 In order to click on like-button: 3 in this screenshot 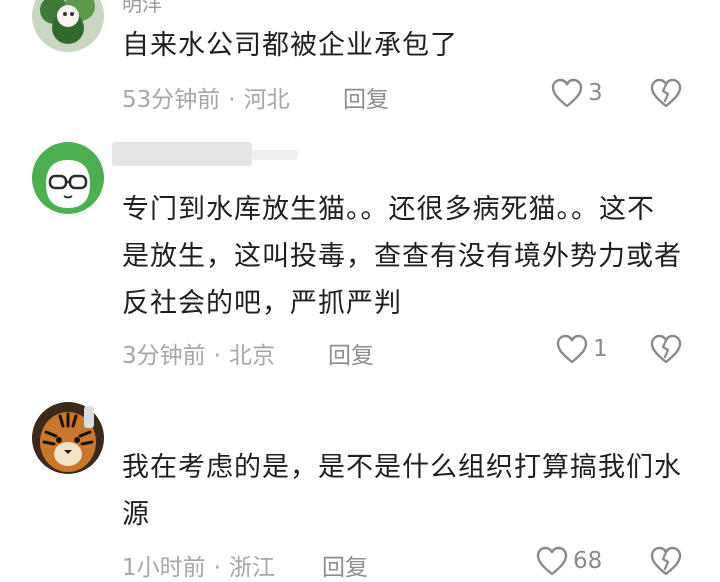, I will do `click(577, 93)`.